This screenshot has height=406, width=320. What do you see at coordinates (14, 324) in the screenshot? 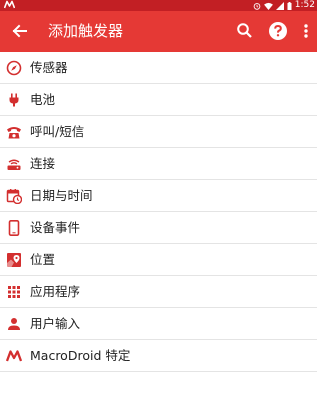
I see `person-icon` at bounding box center [14, 324].